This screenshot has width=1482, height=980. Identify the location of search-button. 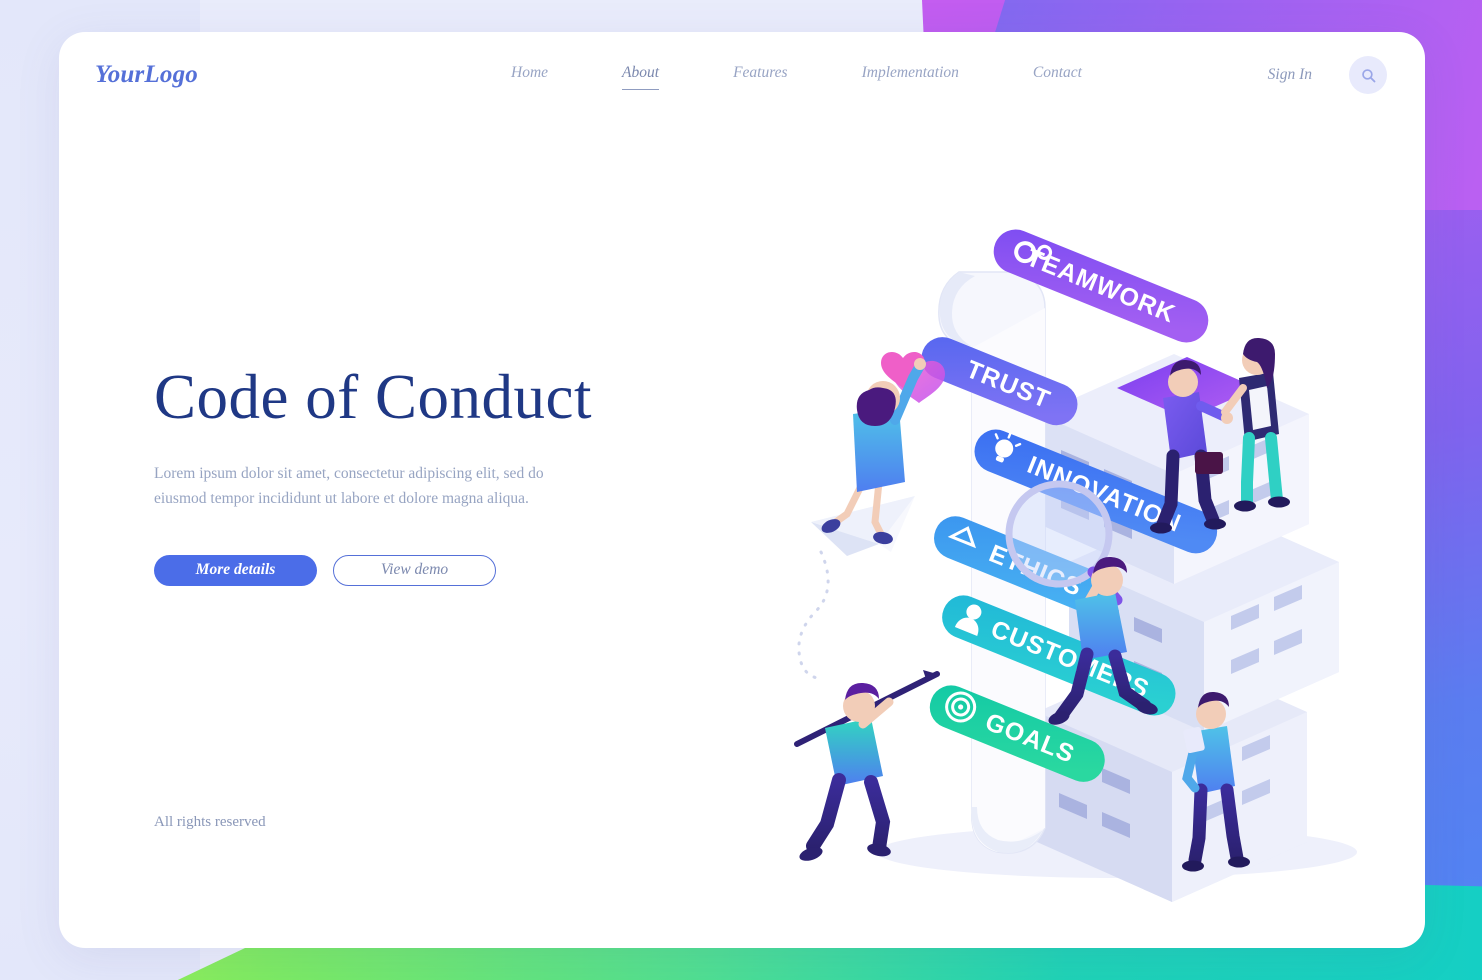
(1368, 75).